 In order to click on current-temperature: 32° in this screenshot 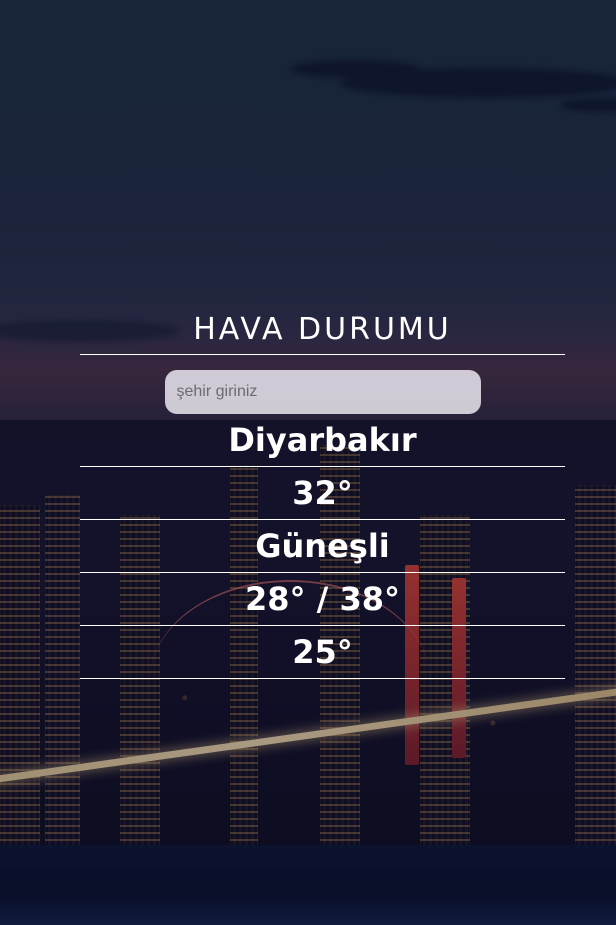, I will do `click(322, 493)`.